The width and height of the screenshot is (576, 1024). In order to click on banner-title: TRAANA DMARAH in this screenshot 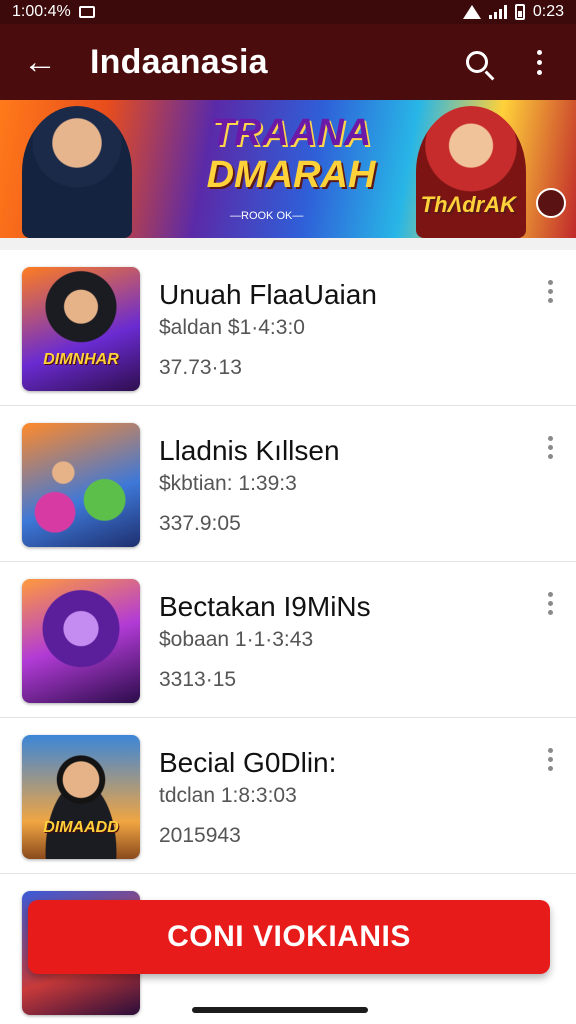, I will do `click(291, 154)`.